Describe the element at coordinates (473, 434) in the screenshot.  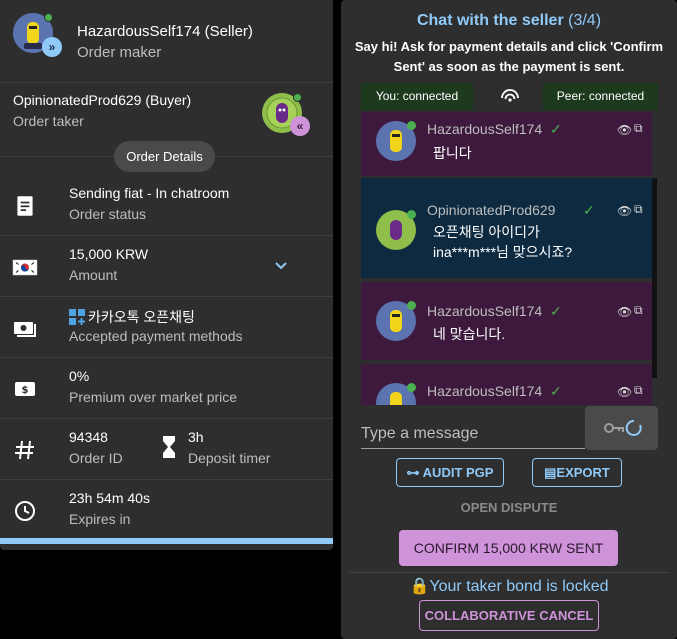
I see `message-input` at that location.